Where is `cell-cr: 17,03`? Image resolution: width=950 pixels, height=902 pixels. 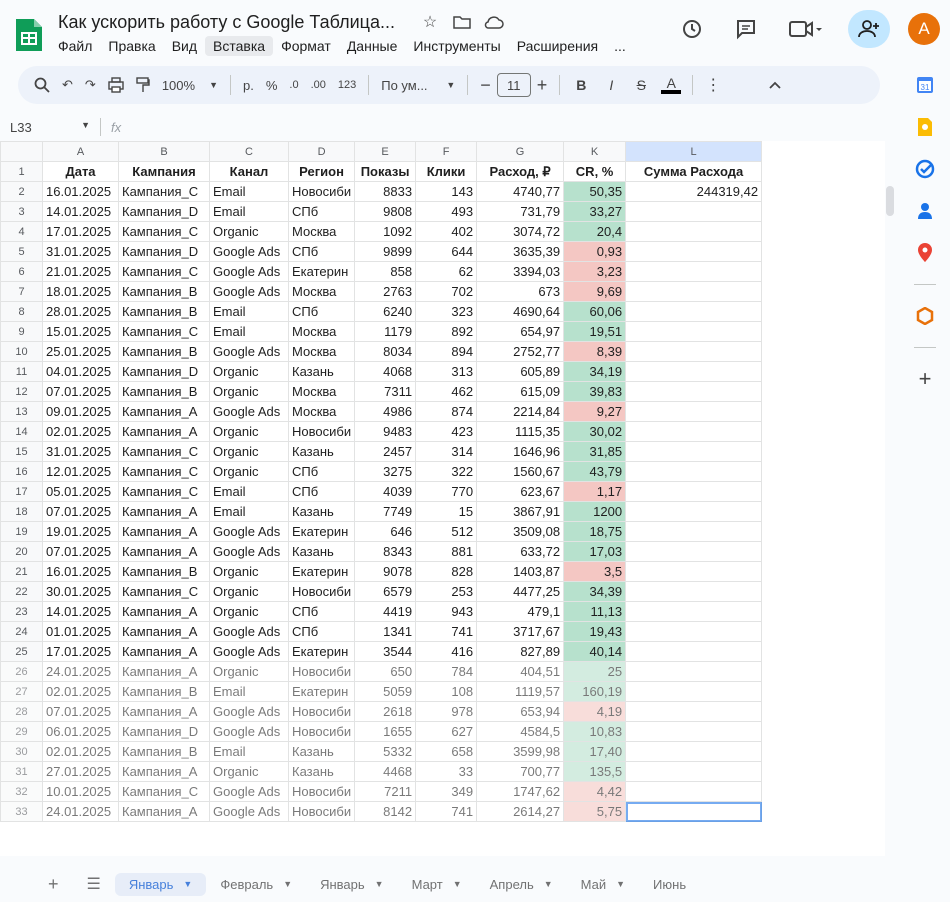 cell-cr: 17,03 is located at coordinates (595, 551).